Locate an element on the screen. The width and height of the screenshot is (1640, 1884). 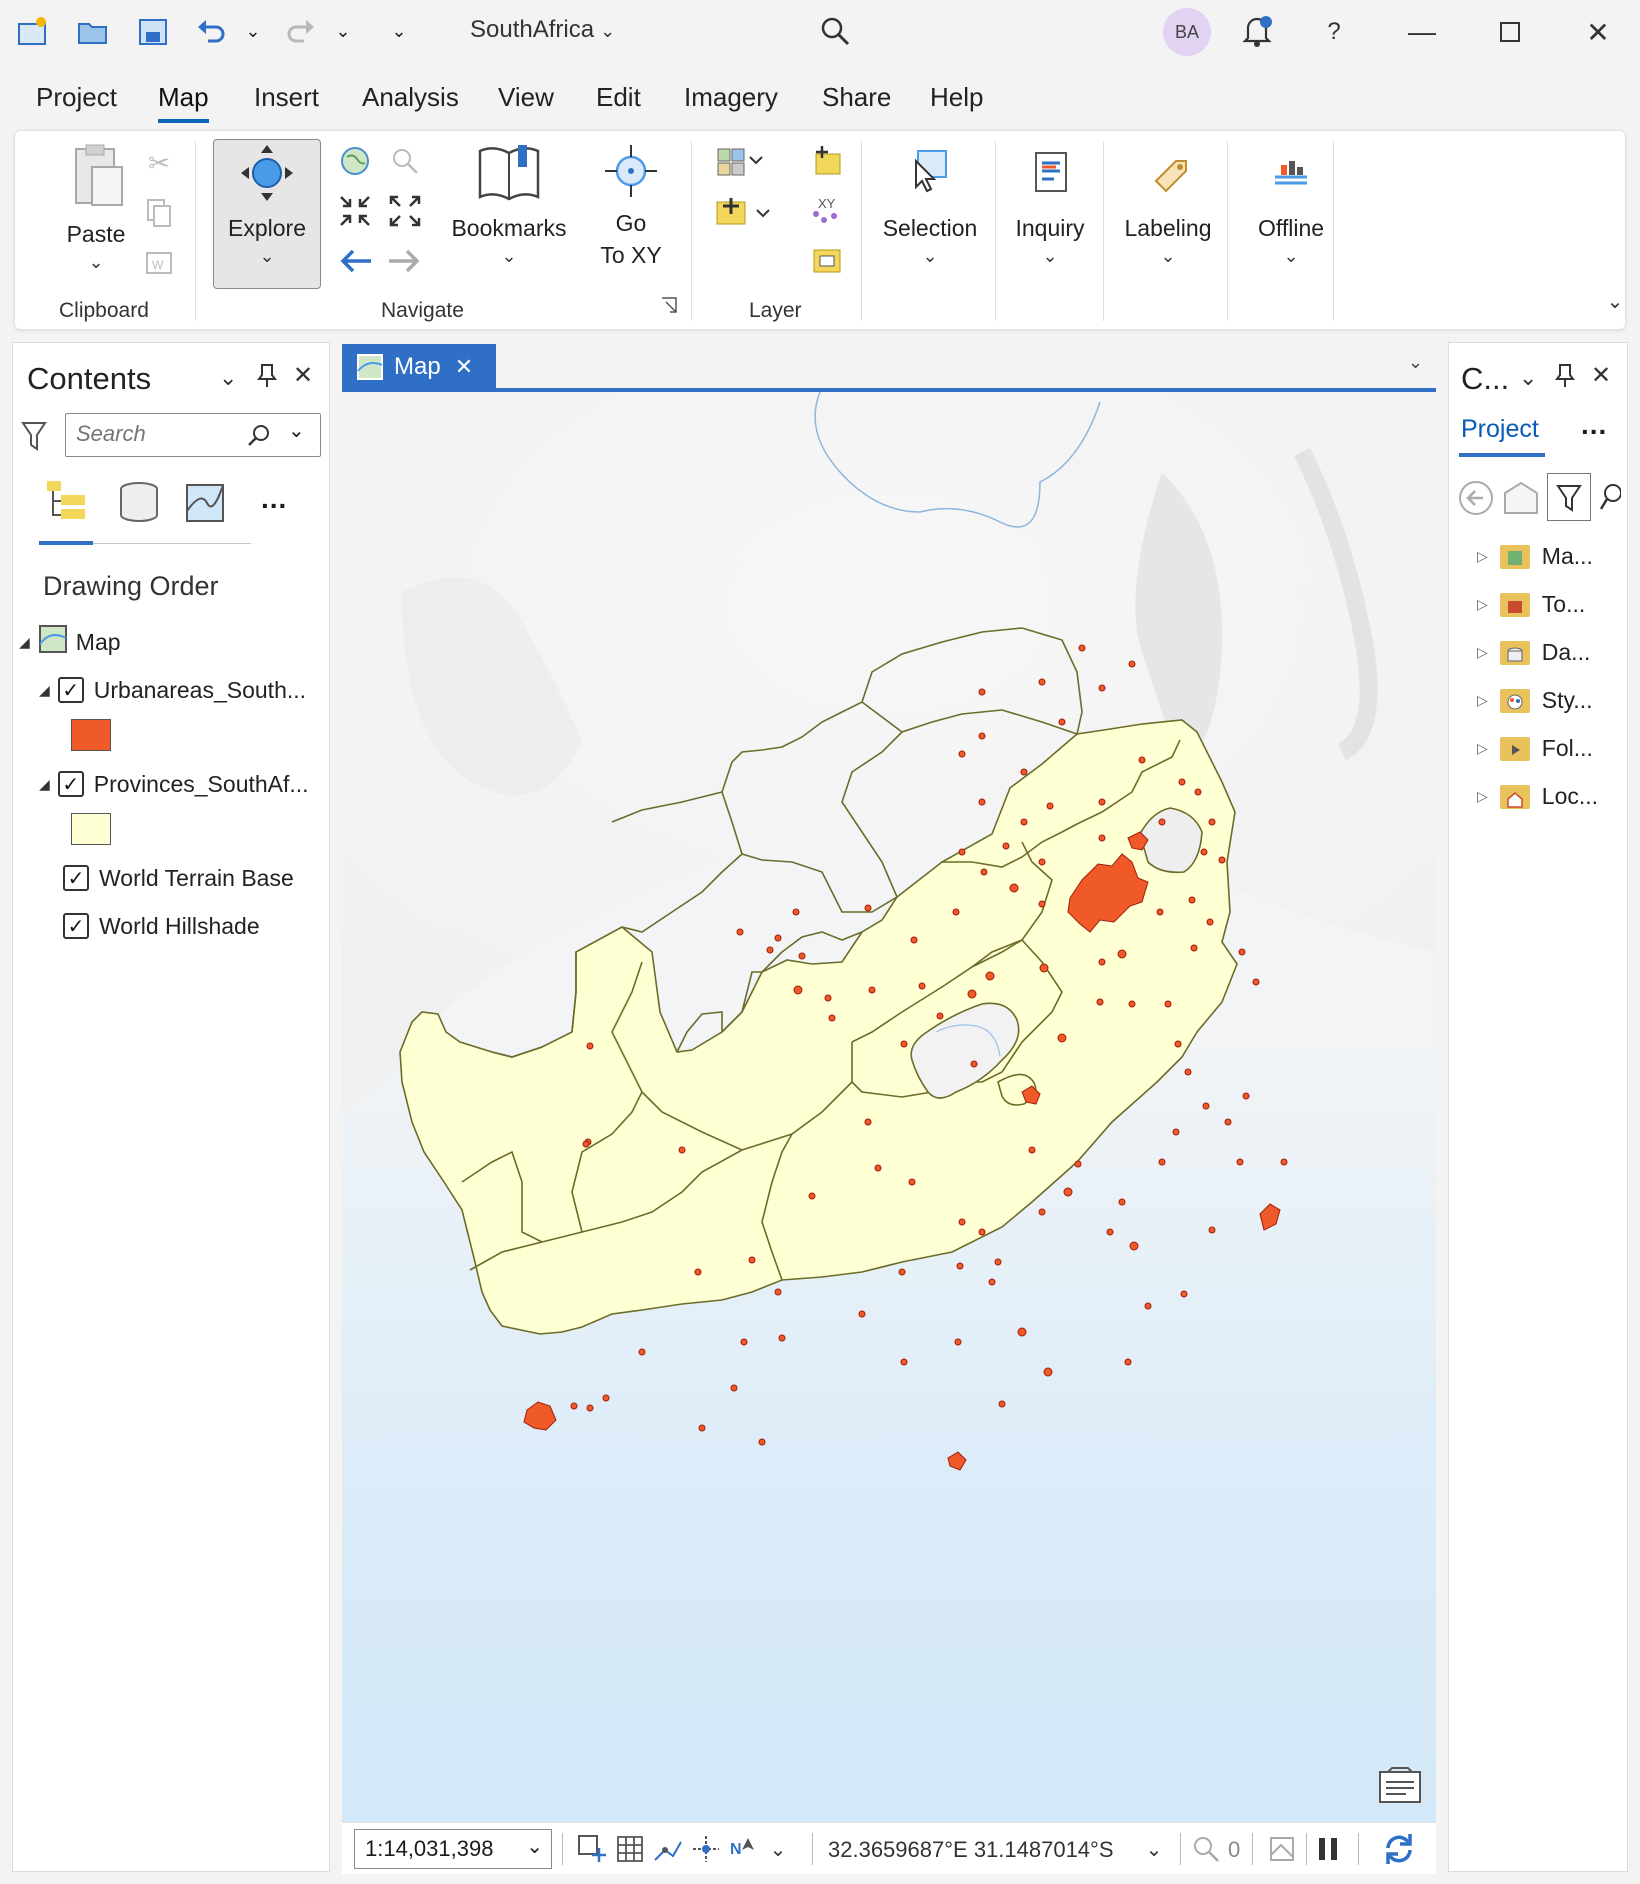
help-button: ? is located at coordinates (1334, 32).